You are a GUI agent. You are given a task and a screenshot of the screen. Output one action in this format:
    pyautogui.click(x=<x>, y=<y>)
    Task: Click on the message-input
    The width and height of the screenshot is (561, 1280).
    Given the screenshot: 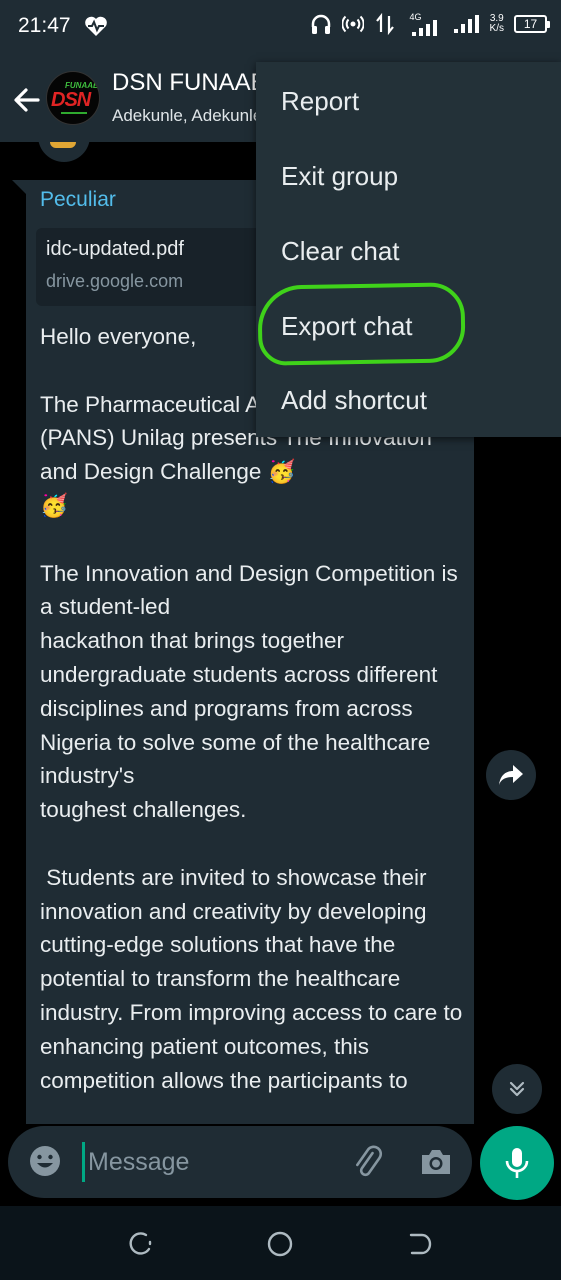 What is the action you would take?
    pyautogui.click(x=213, y=1162)
    